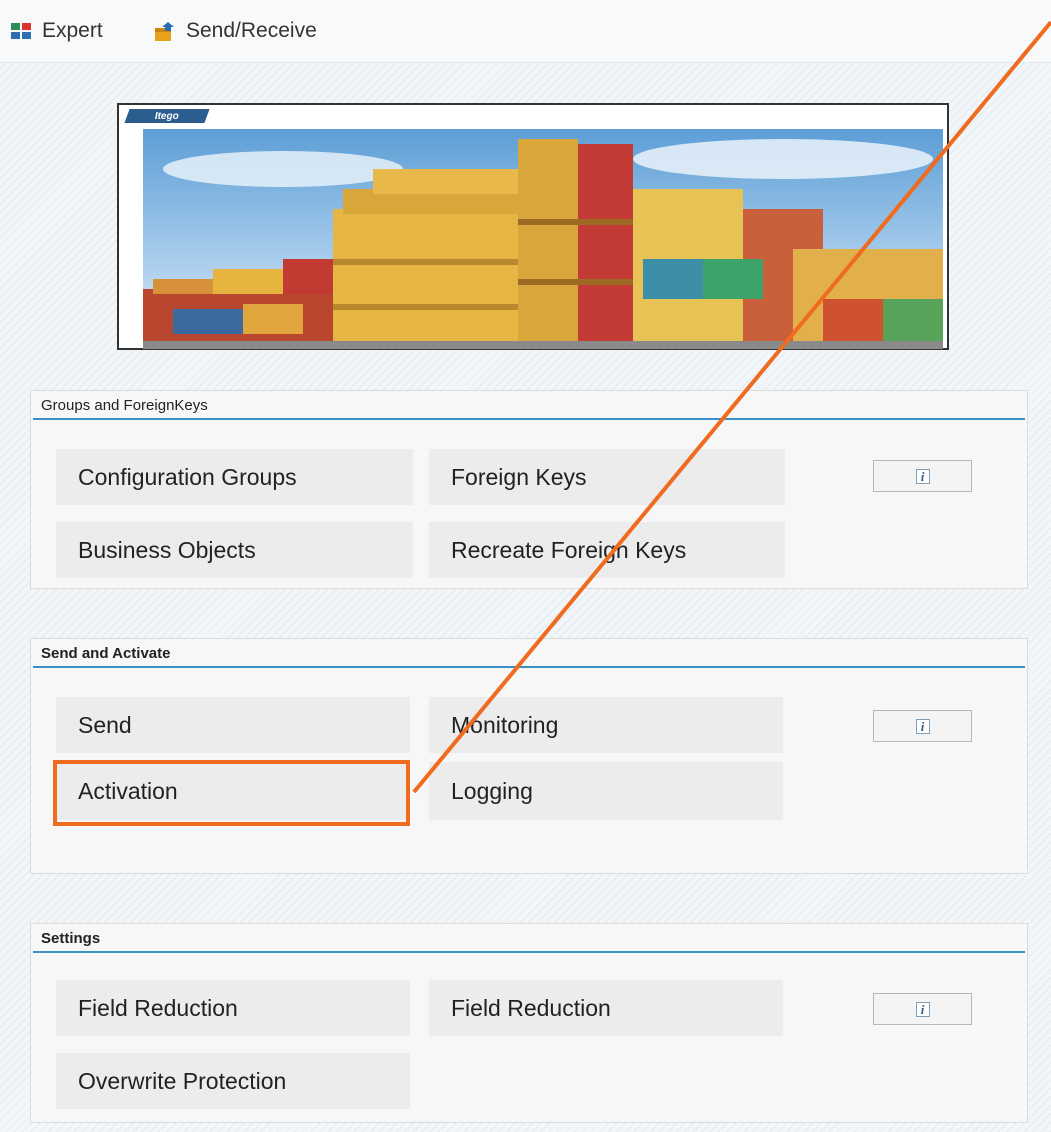 The image size is (1051, 1132). What do you see at coordinates (607, 477) in the screenshot?
I see `foreign-keys-button: Foreign Keys` at bounding box center [607, 477].